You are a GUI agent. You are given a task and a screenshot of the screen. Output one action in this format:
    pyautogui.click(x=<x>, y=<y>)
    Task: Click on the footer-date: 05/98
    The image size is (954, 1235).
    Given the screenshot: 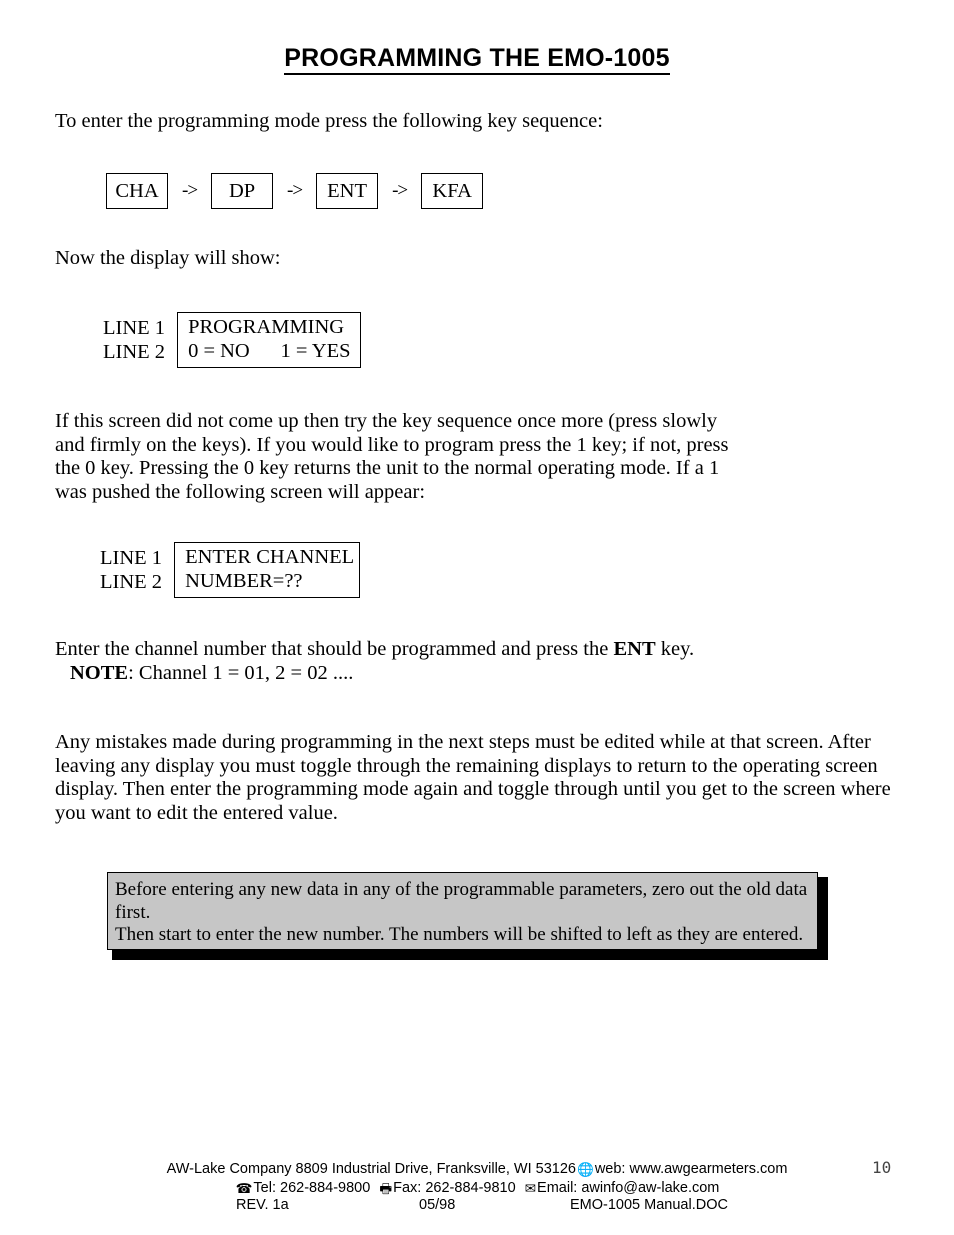 What is the action you would take?
    pyautogui.click(x=437, y=1205)
    